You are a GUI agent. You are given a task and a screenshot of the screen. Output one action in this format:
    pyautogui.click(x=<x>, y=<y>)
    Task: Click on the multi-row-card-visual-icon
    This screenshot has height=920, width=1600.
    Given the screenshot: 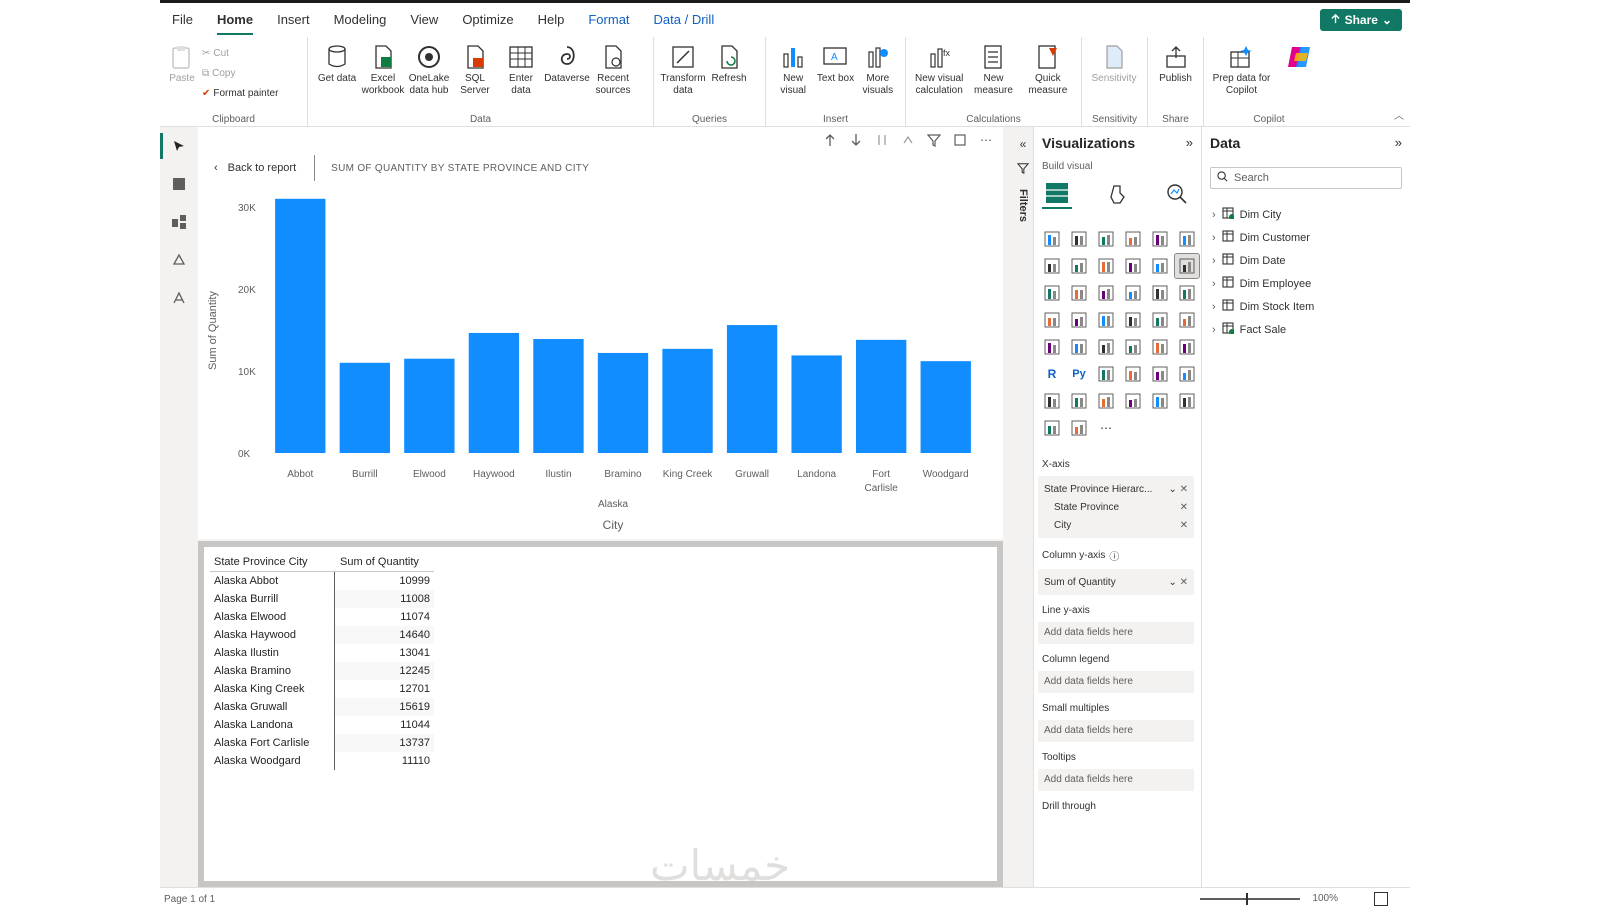 What is the action you would take?
    pyautogui.click(x=1079, y=347)
    